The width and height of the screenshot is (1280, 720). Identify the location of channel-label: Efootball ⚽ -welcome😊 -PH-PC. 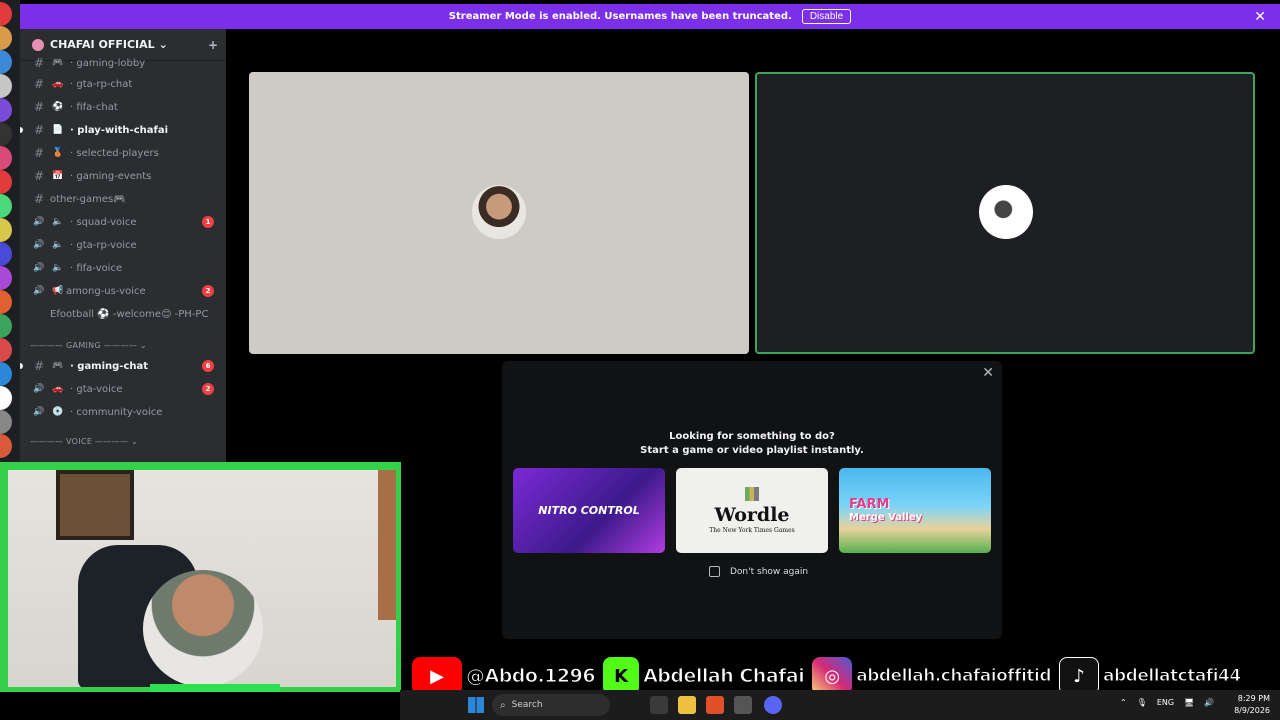
(129, 314).